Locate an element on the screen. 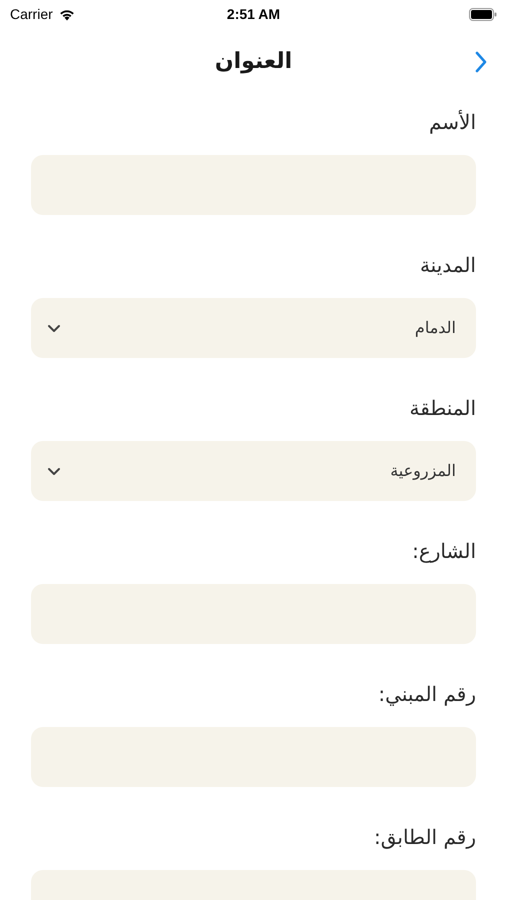 This screenshot has height=900, width=507. field-label: رقم المبني: is located at coordinates (426, 694).